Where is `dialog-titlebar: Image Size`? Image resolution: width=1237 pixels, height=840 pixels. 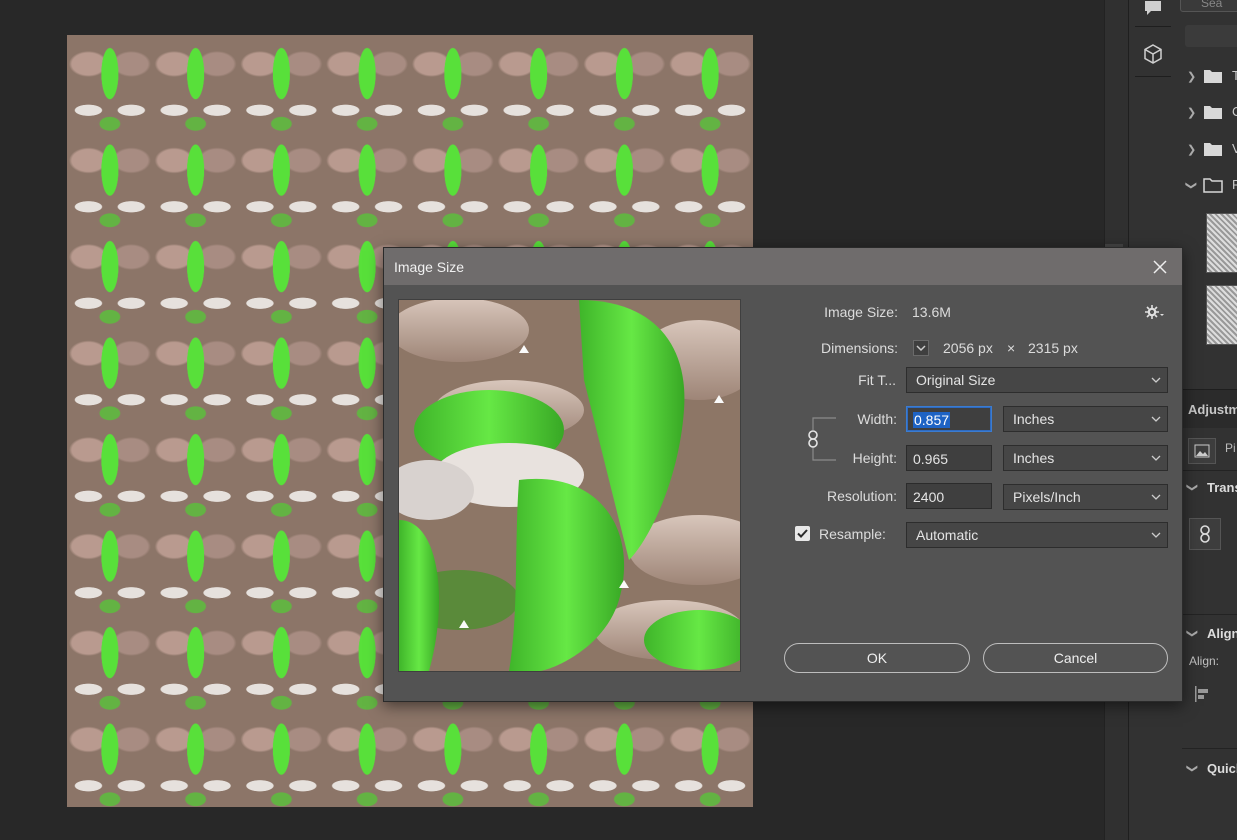 dialog-titlebar: Image Size is located at coordinates (783, 266).